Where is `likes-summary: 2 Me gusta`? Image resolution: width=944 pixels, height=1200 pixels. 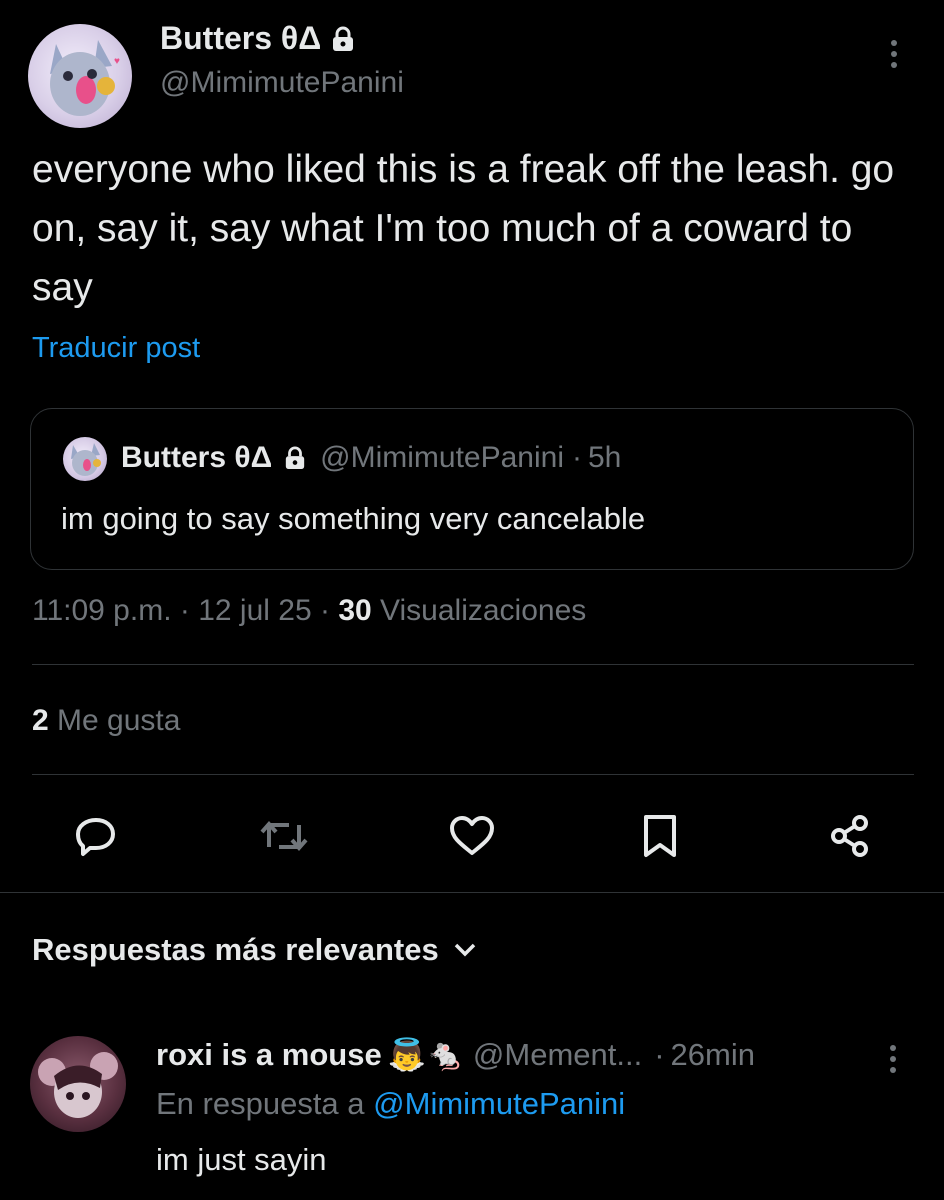
likes-summary: 2 Me gusta is located at coordinates (106, 721).